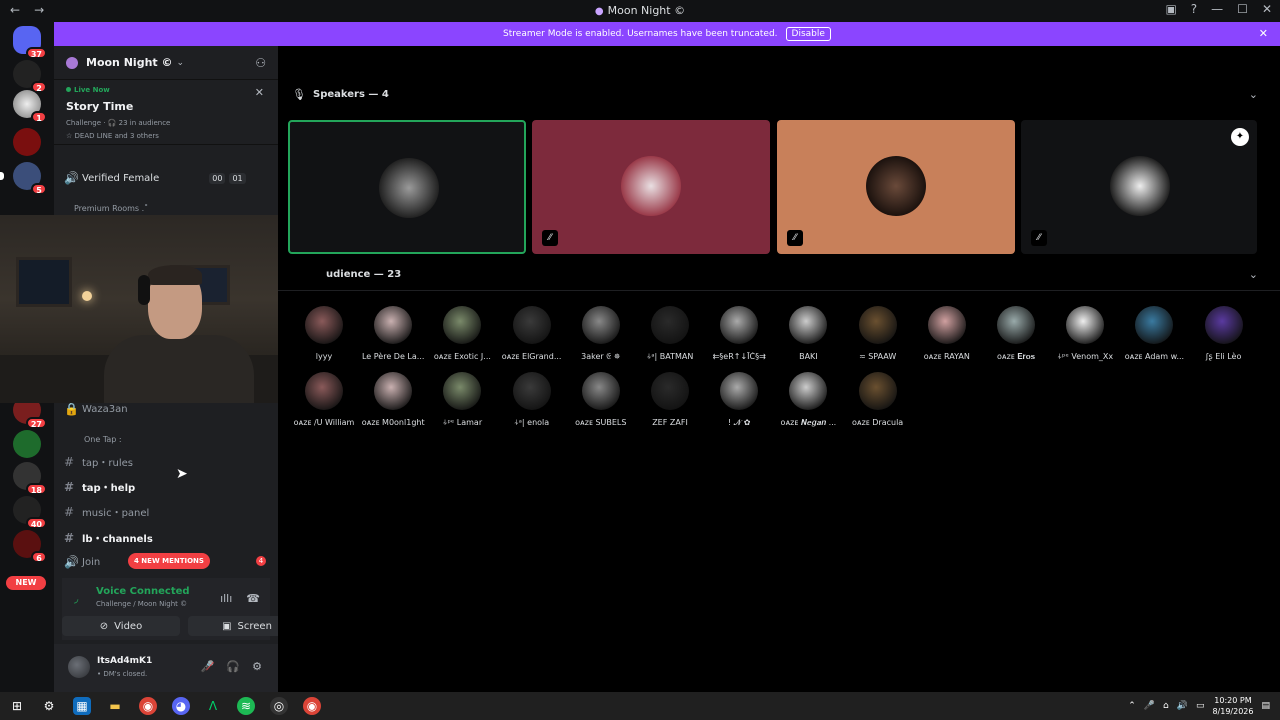  Describe the element at coordinates (1240, 137) in the screenshot. I see `moderator-icon: ✦` at that location.